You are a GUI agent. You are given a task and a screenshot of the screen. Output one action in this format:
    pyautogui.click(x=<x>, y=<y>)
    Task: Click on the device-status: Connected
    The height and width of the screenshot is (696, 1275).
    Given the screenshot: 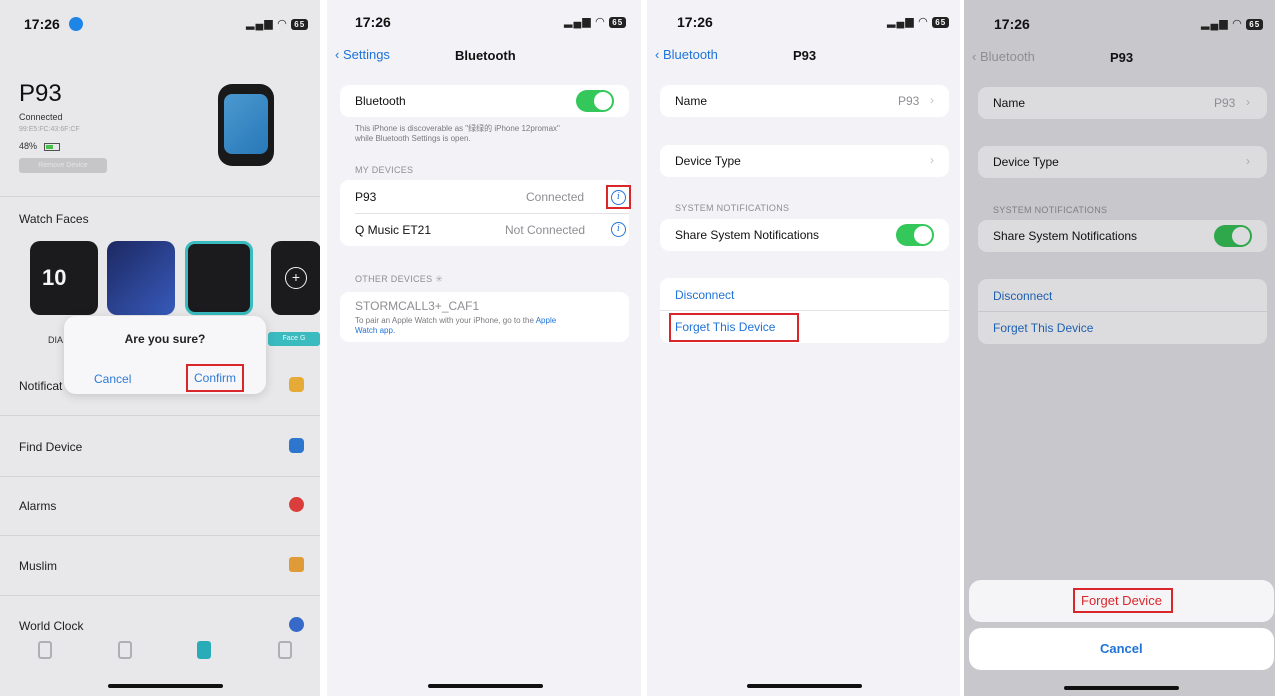 What is the action you would take?
    pyautogui.click(x=555, y=197)
    